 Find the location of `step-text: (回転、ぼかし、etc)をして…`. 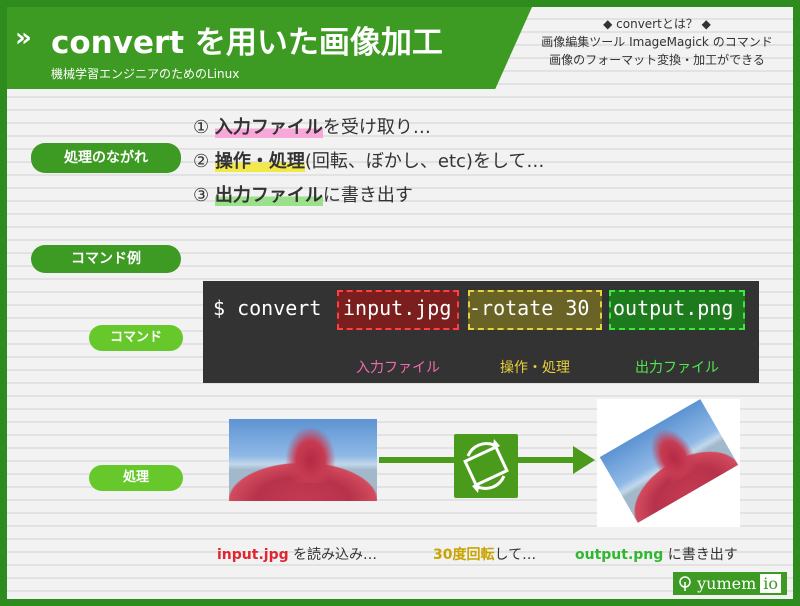

step-text: (回転、ぼかし、etc)をして… is located at coordinates (424, 161).